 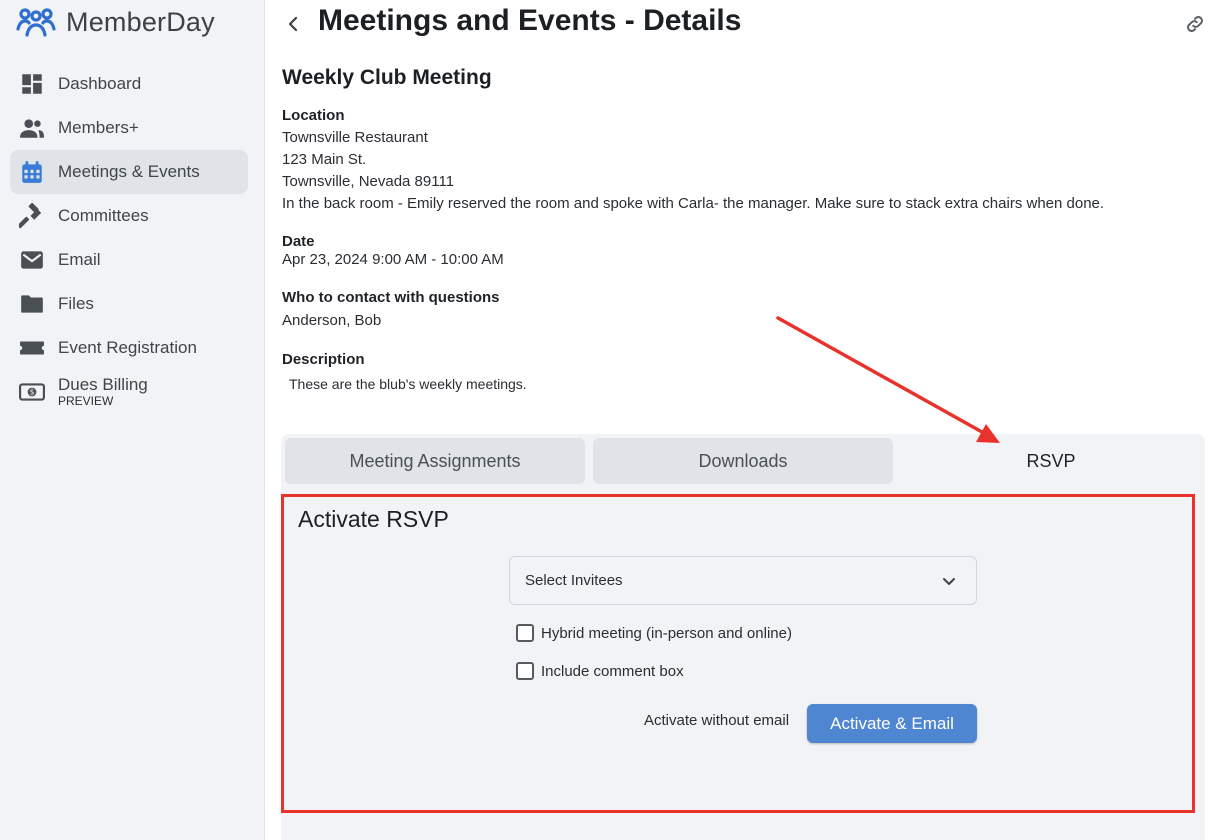 I want to click on date-value: Apr 23, 2024 9:00 AM - 10:00 AM, so click(x=393, y=259).